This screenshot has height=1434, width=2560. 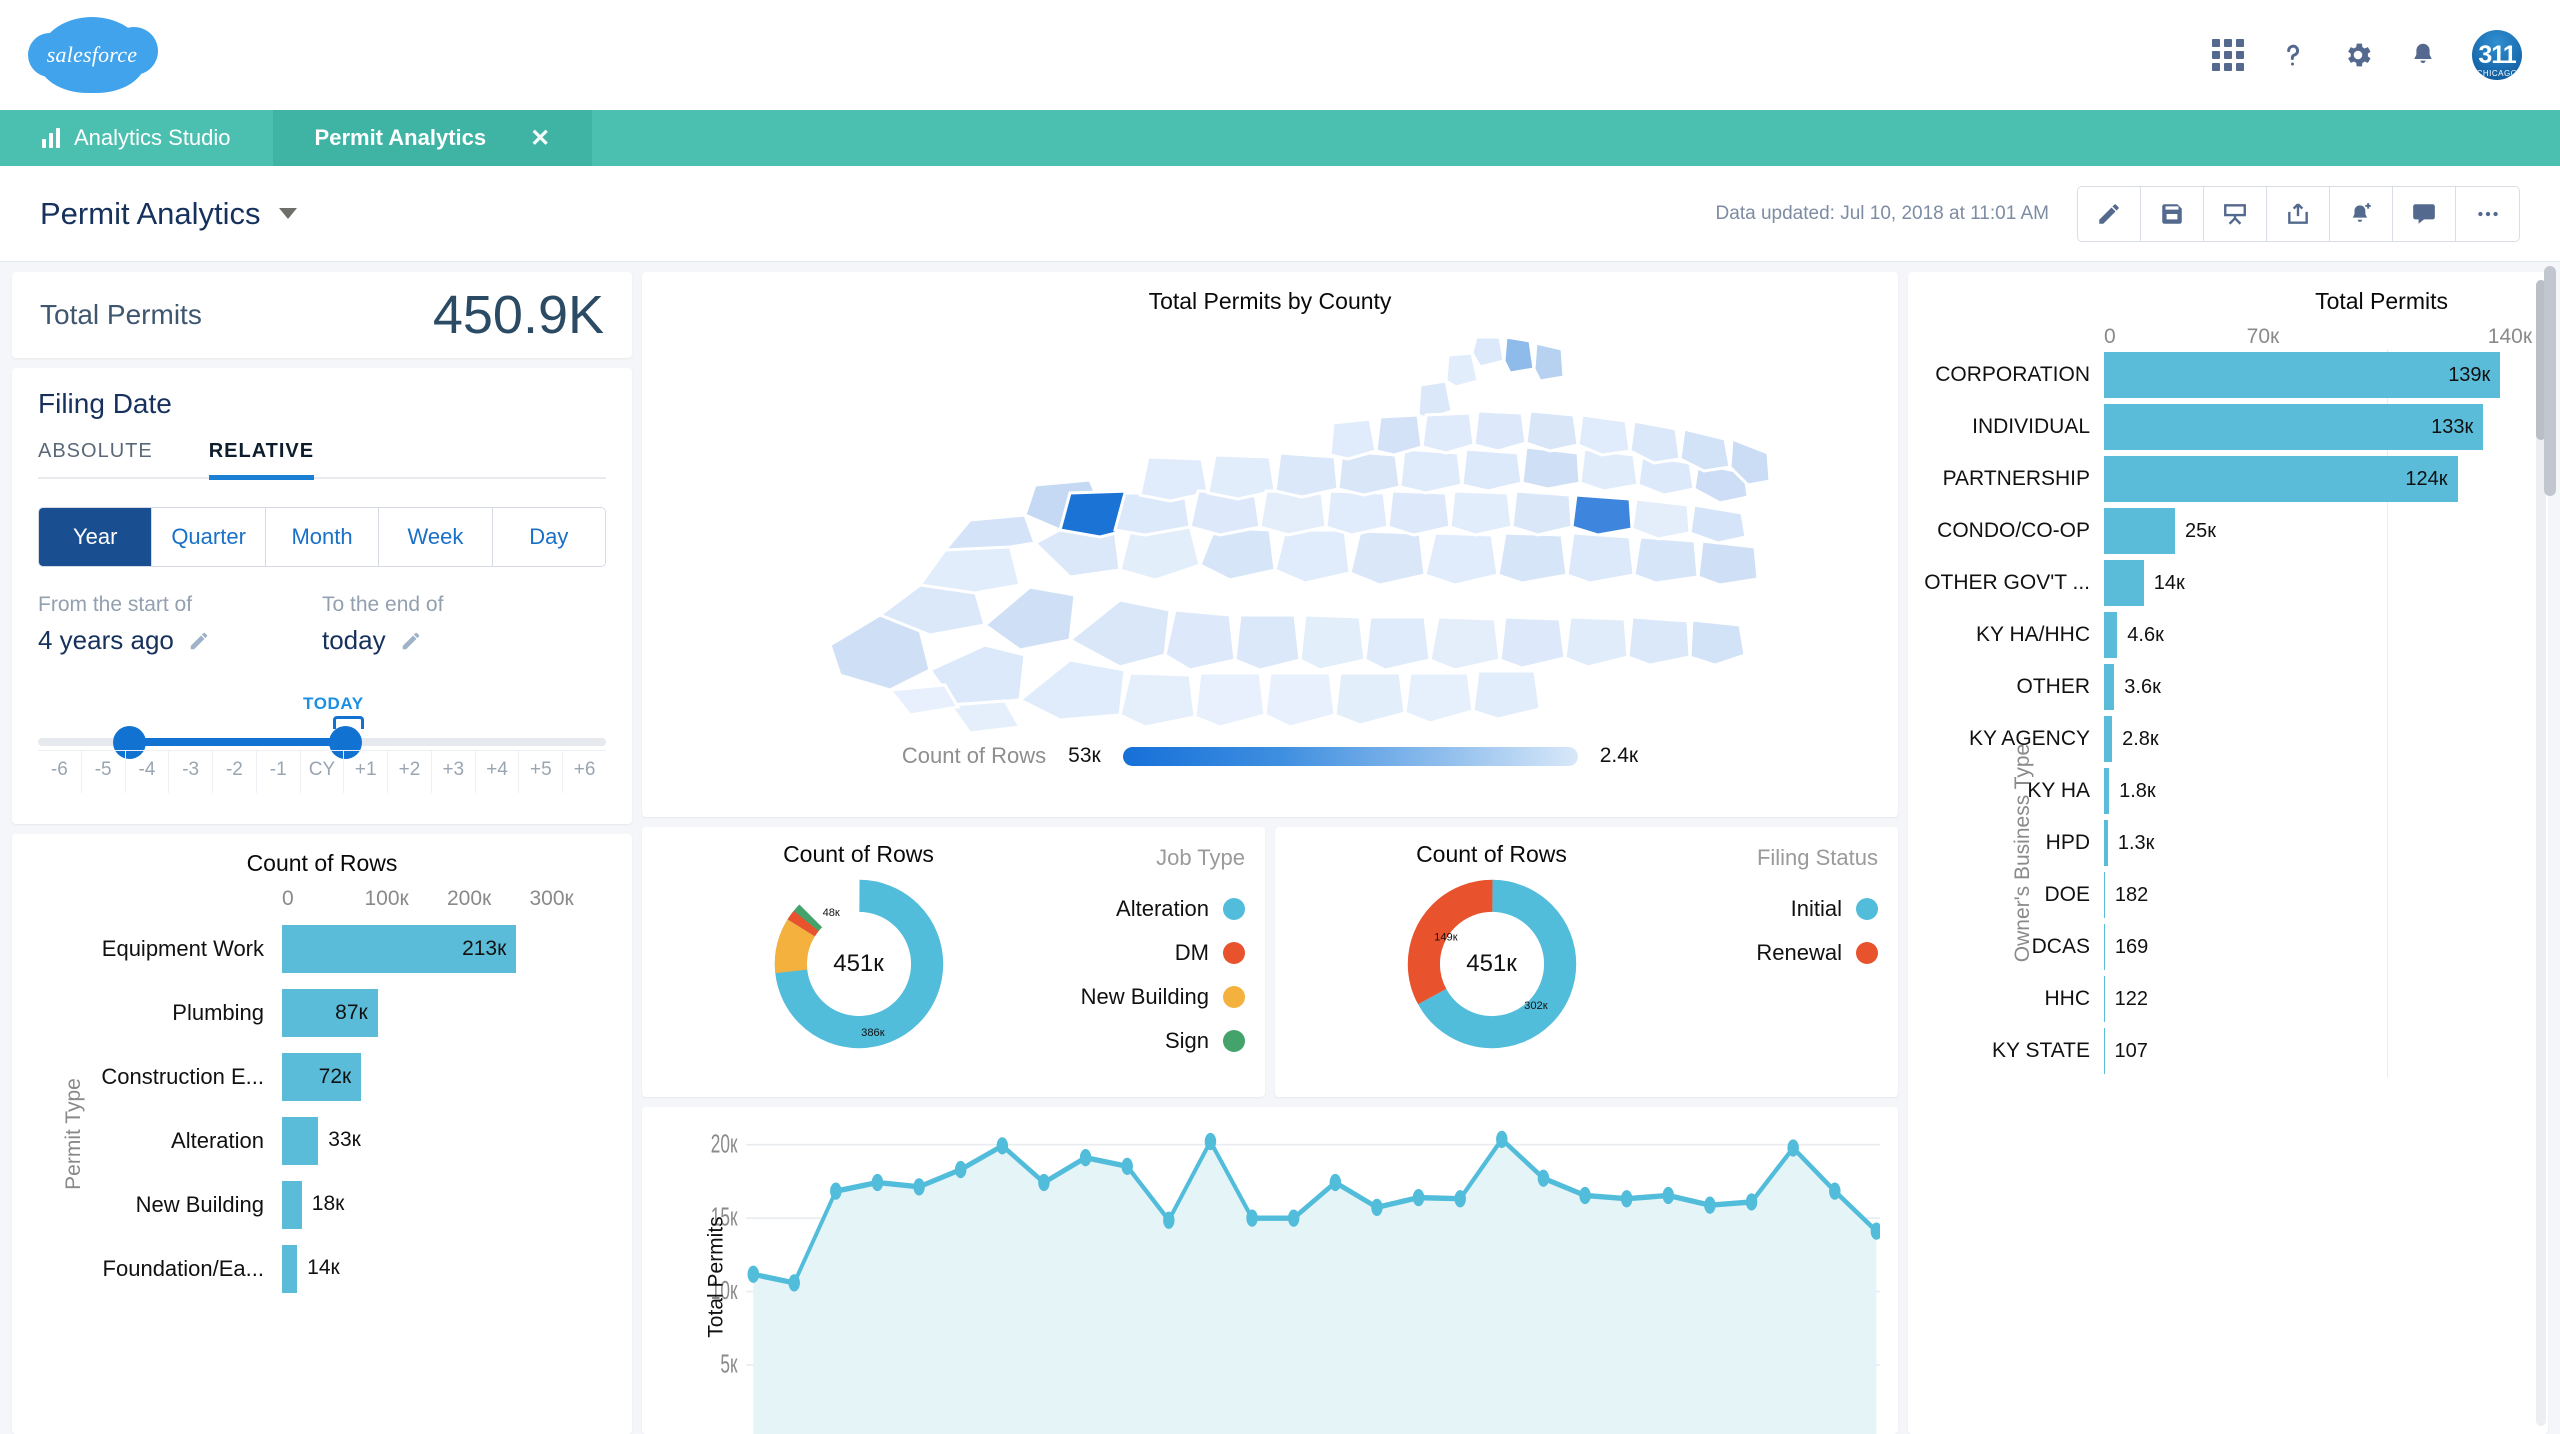 What do you see at coordinates (93, 55) in the screenshot?
I see `salesforce-logo: salesforce` at bounding box center [93, 55].